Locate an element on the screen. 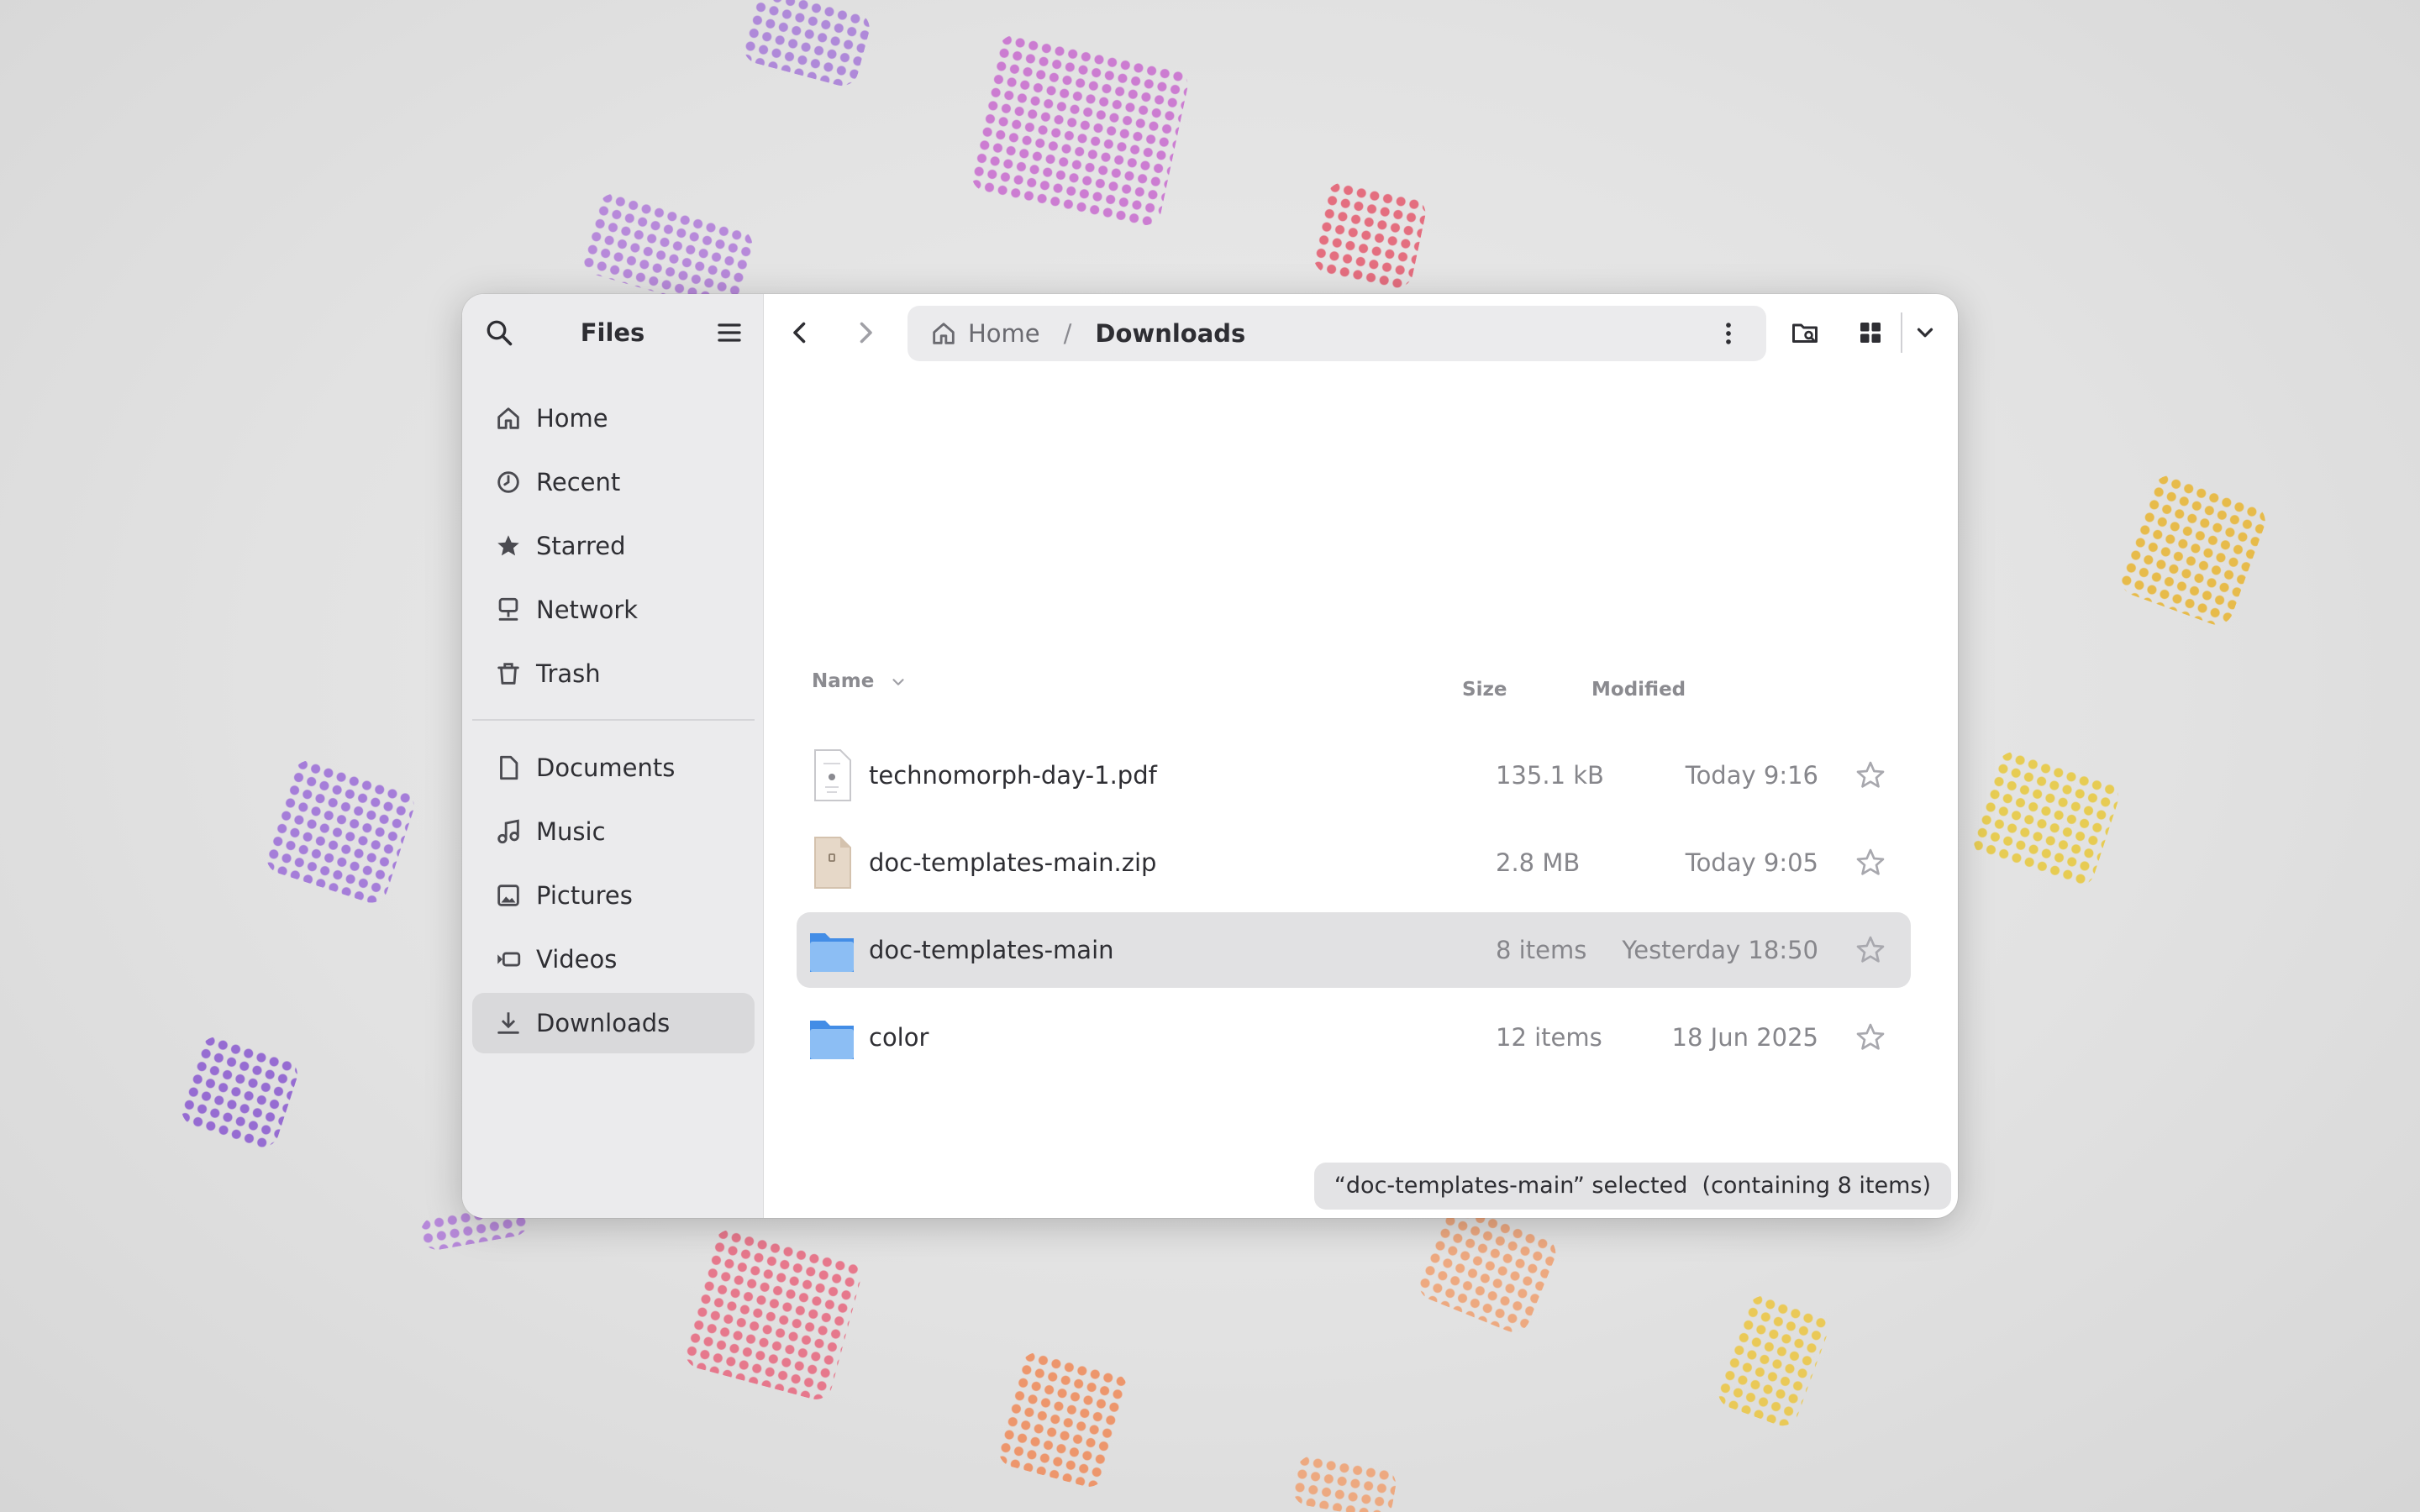  file-name: doc-templates-main is located at coordinates (992, 950).